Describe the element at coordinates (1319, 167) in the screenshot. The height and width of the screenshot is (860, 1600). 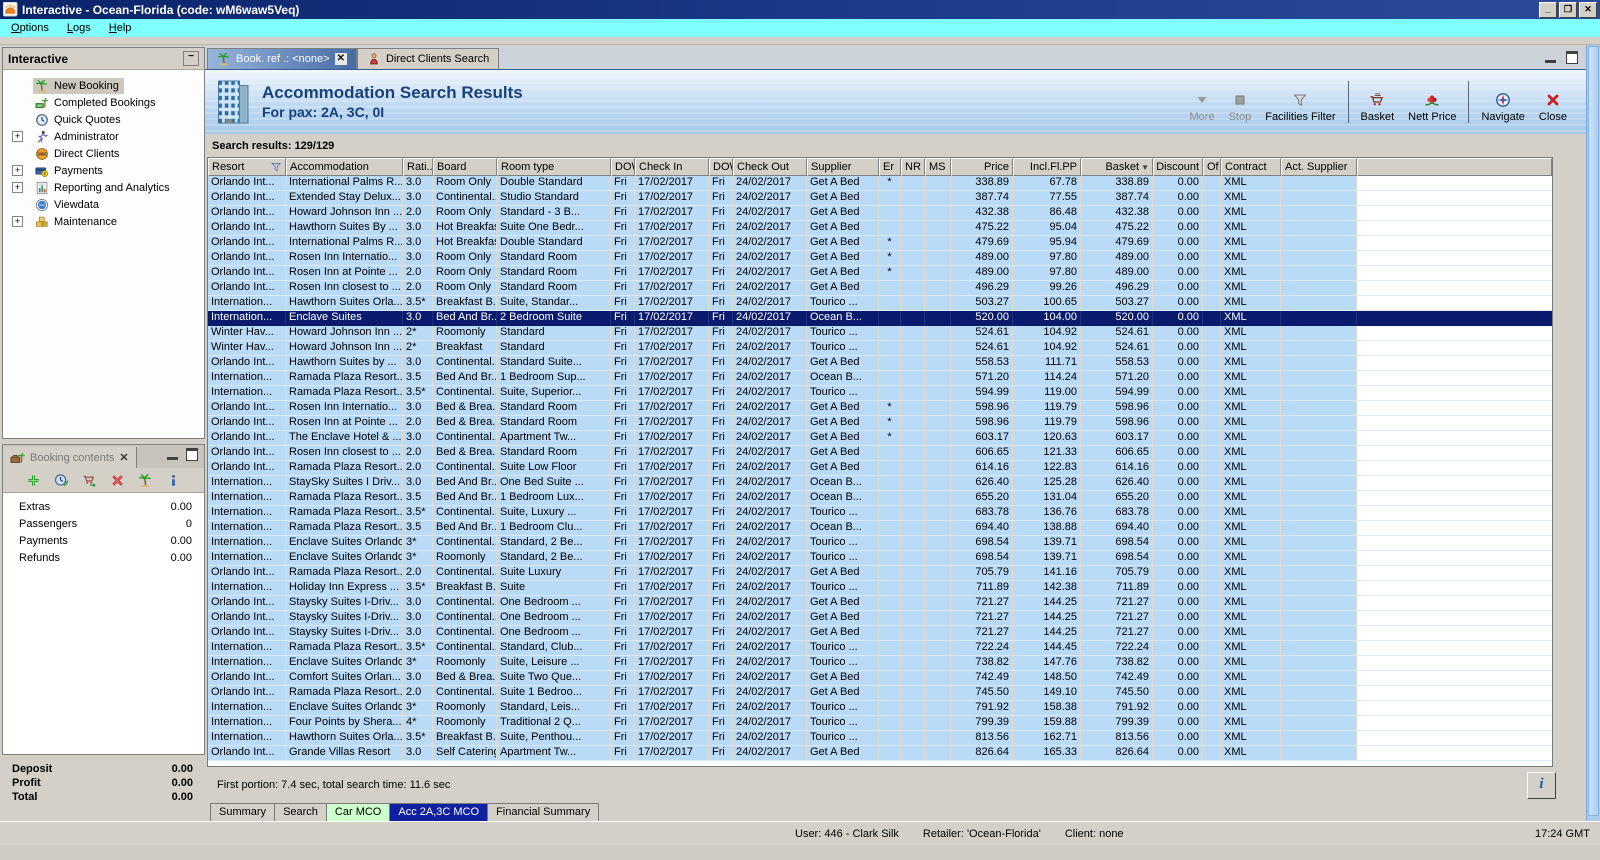
I see `column-header-act-supplier: Act. Supplier` at that location.